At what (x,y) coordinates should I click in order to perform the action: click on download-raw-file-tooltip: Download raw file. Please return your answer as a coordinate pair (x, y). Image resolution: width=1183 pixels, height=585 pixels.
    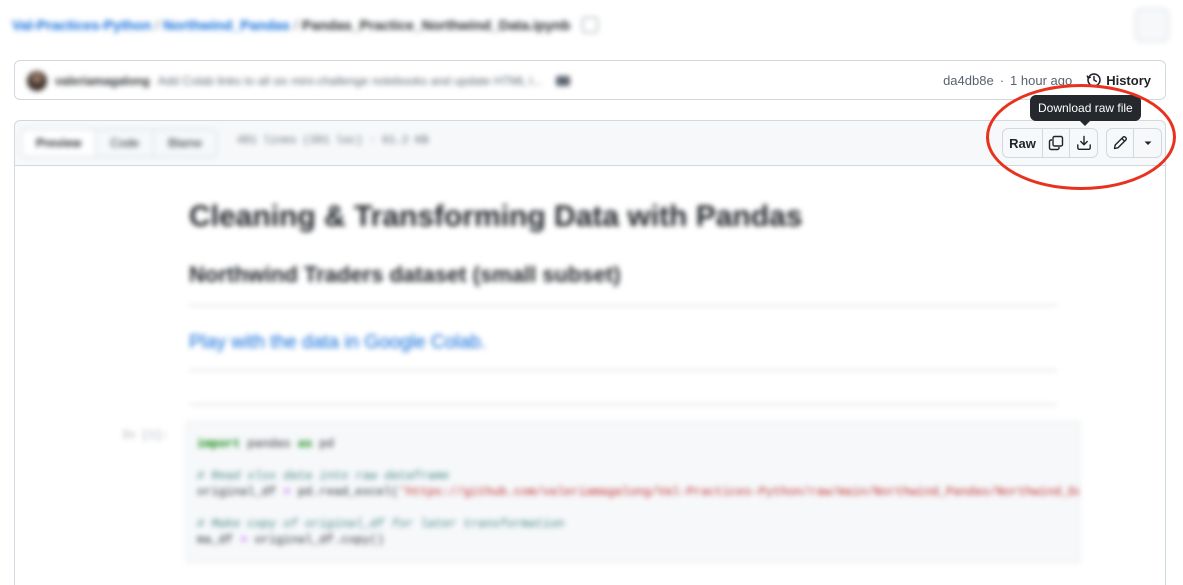
    Looking at the image, I should click on (1085, 110).